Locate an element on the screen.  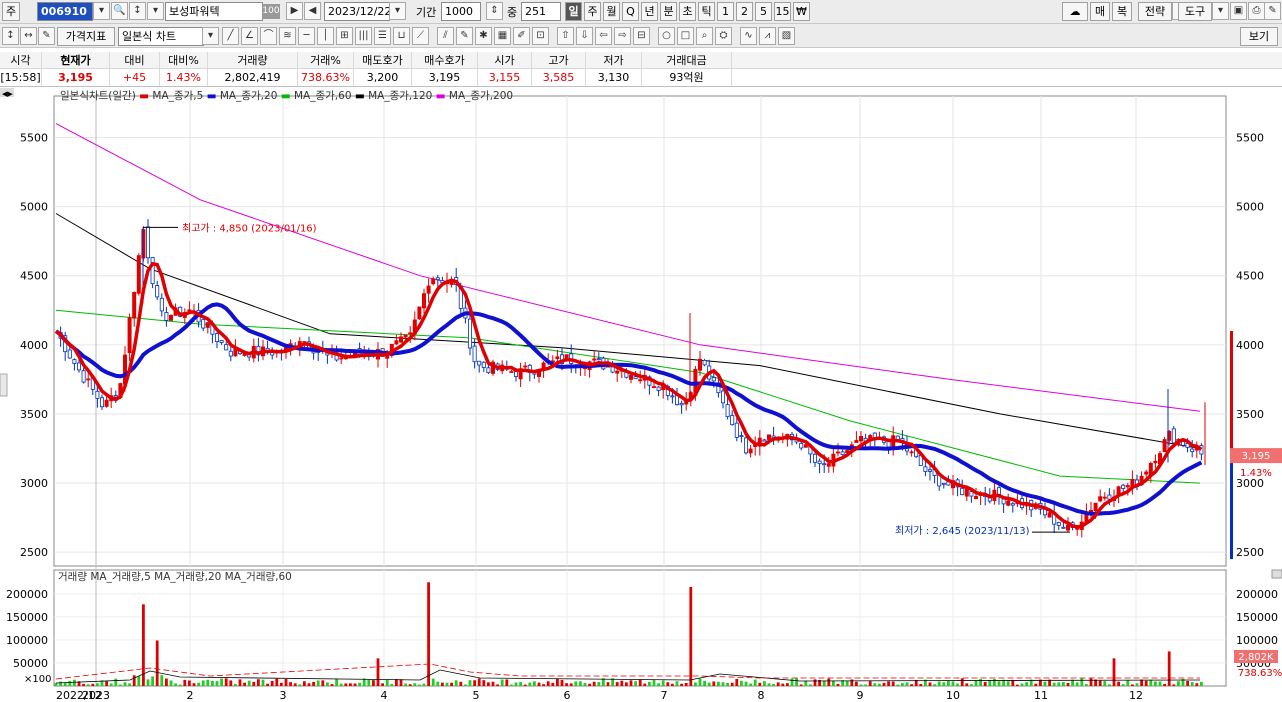
angle-tool-icon: ∠ is located at coordinates (249, 36).